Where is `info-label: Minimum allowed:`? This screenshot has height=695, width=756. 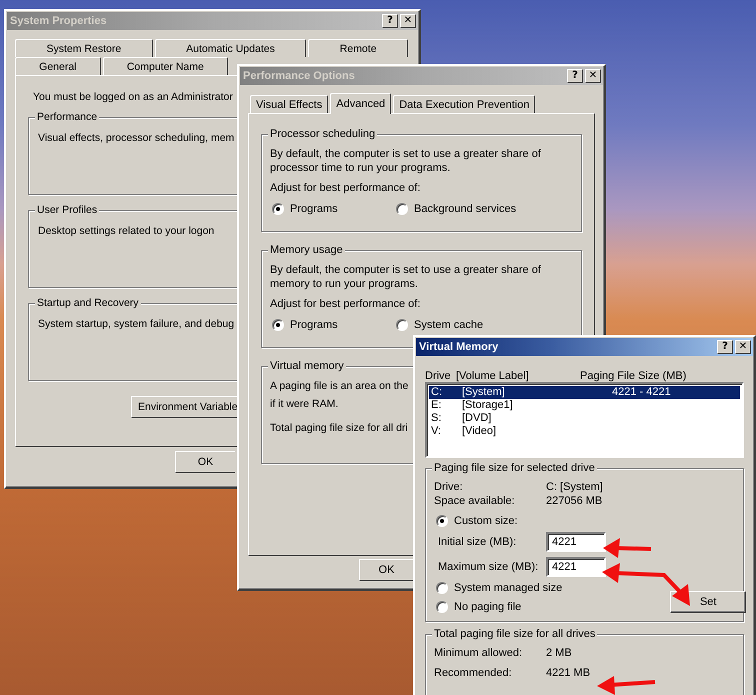
info-label: Minimum allowed: is located at coordinates (479, 652).